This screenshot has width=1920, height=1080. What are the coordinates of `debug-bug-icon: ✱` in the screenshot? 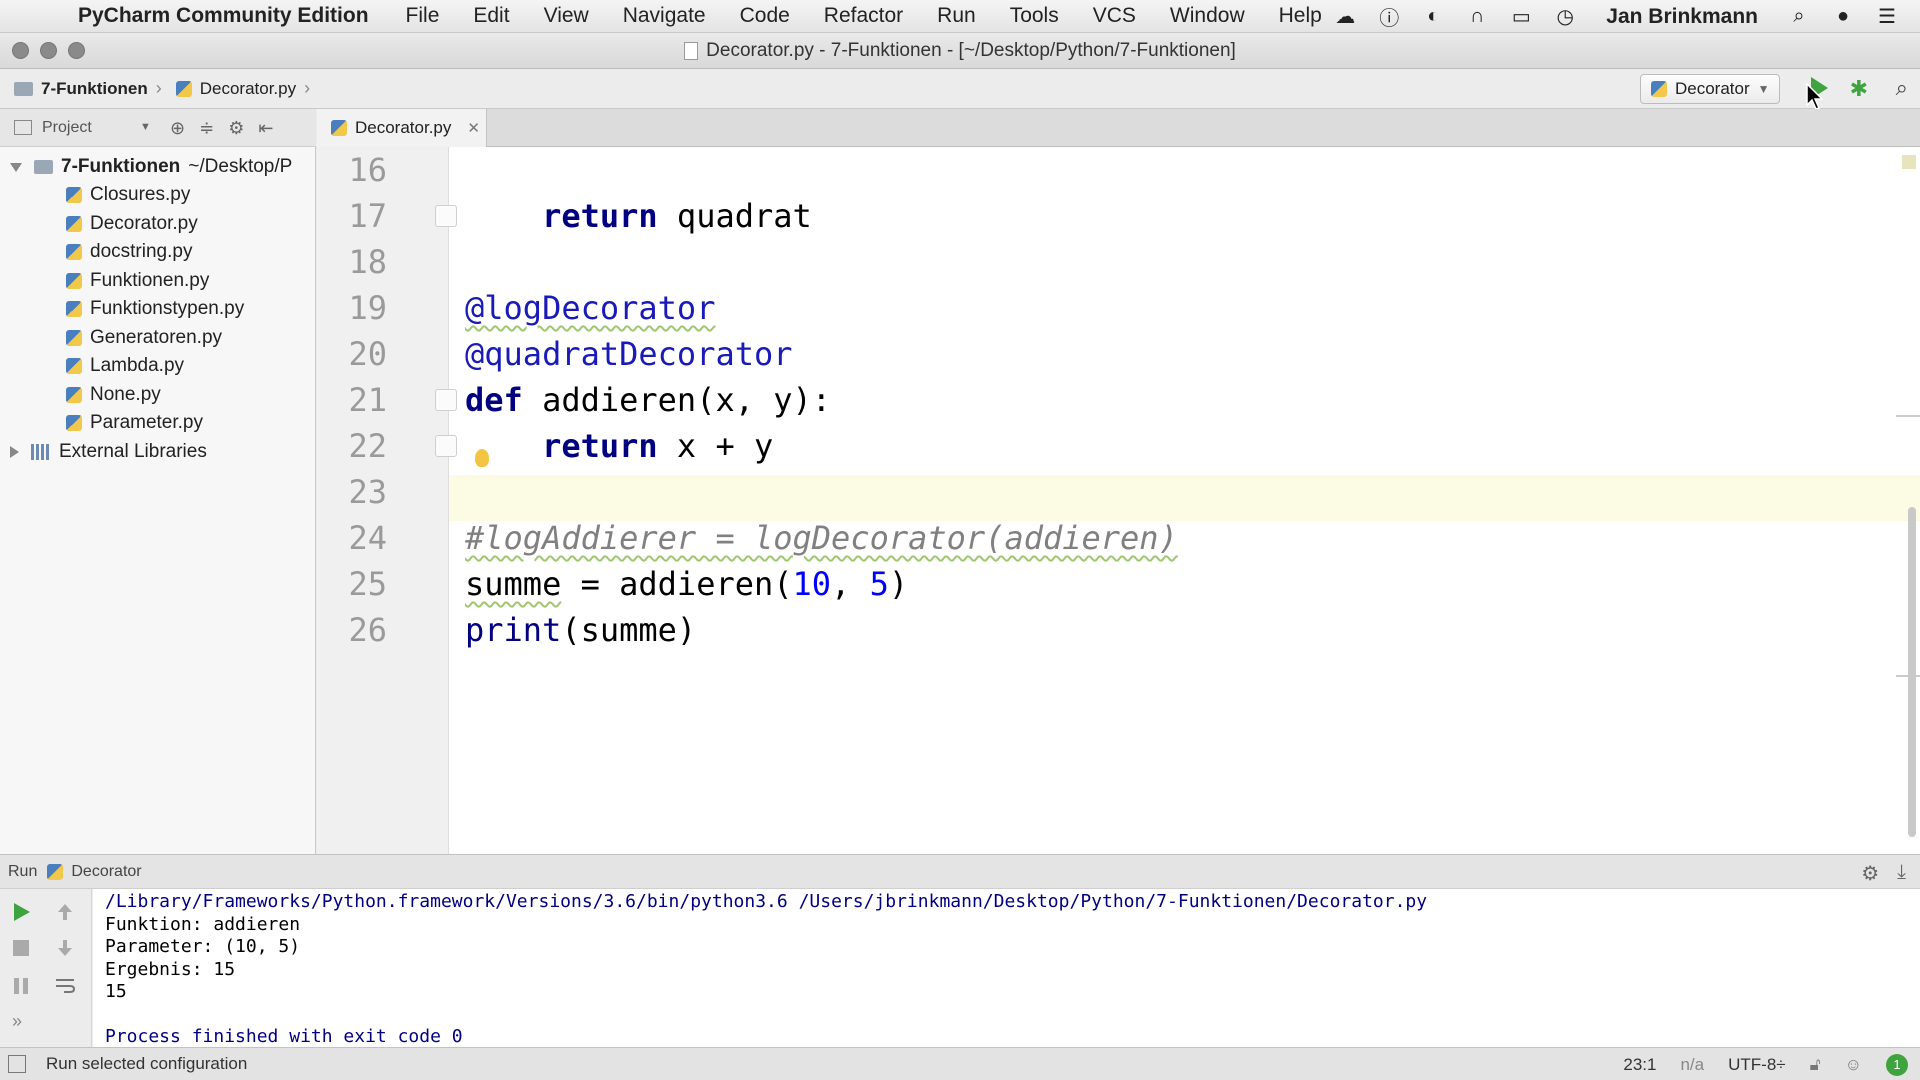 It's located at (1859, 89).